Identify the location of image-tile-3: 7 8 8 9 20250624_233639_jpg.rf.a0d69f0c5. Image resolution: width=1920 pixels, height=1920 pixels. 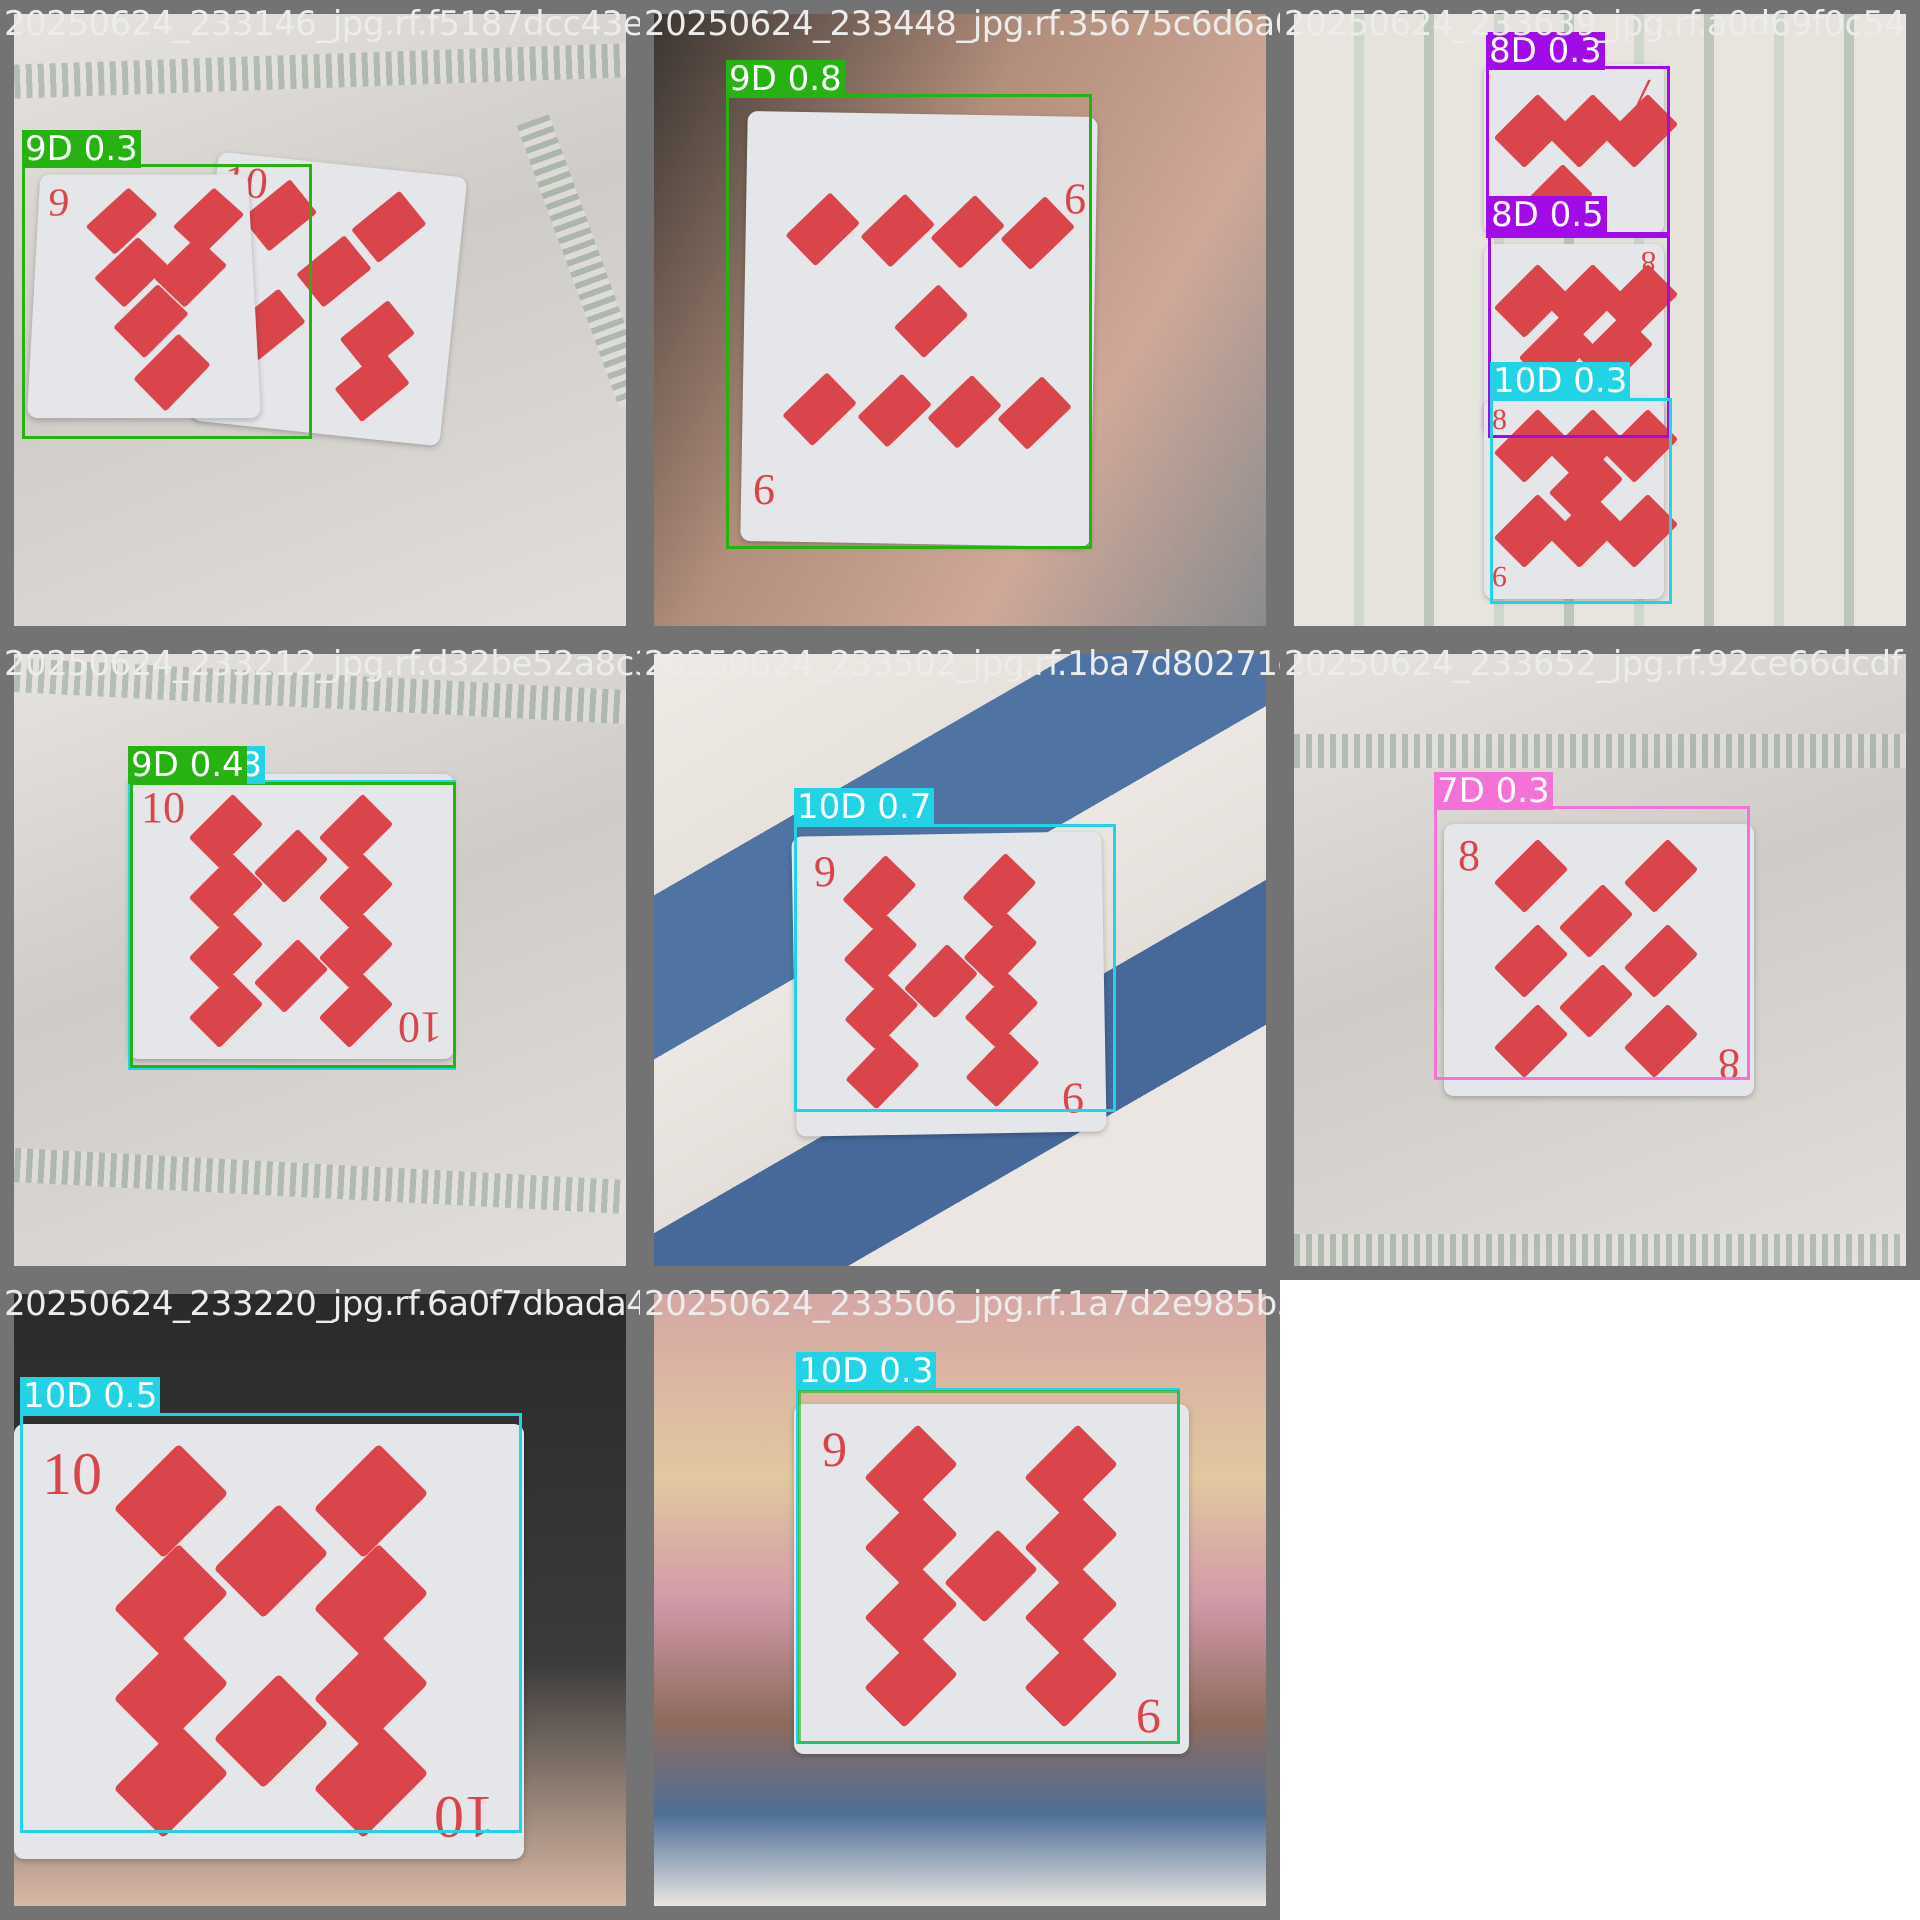
(1600, 320).